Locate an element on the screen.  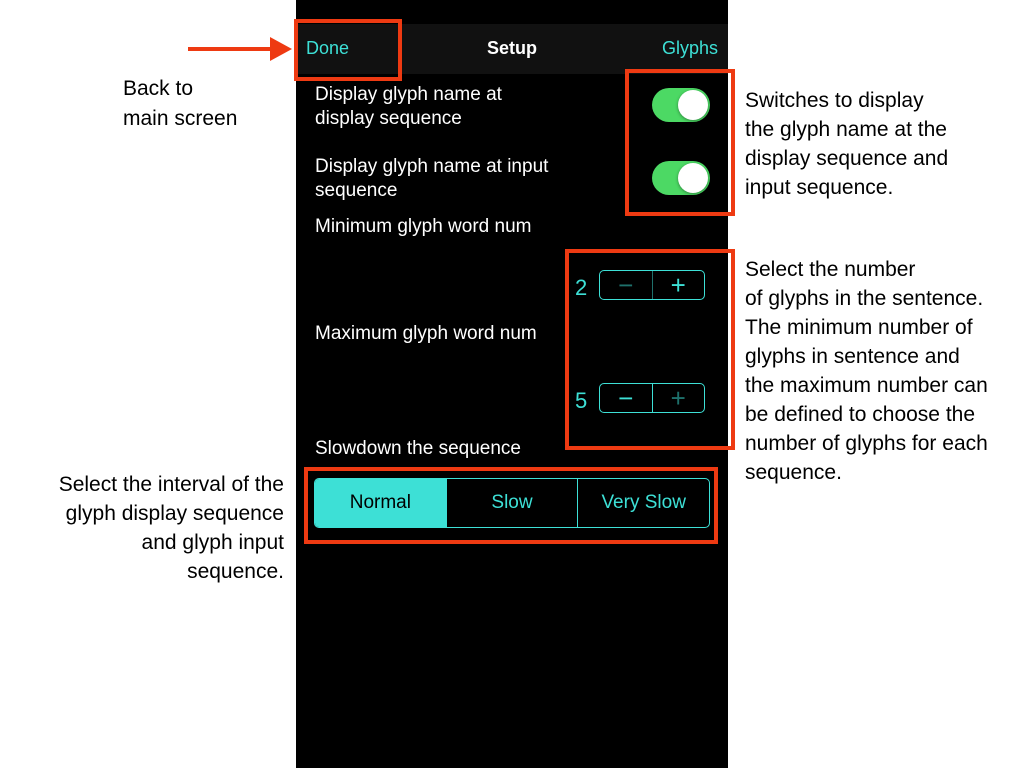
arrow-line is located at coordinates (230, 49).